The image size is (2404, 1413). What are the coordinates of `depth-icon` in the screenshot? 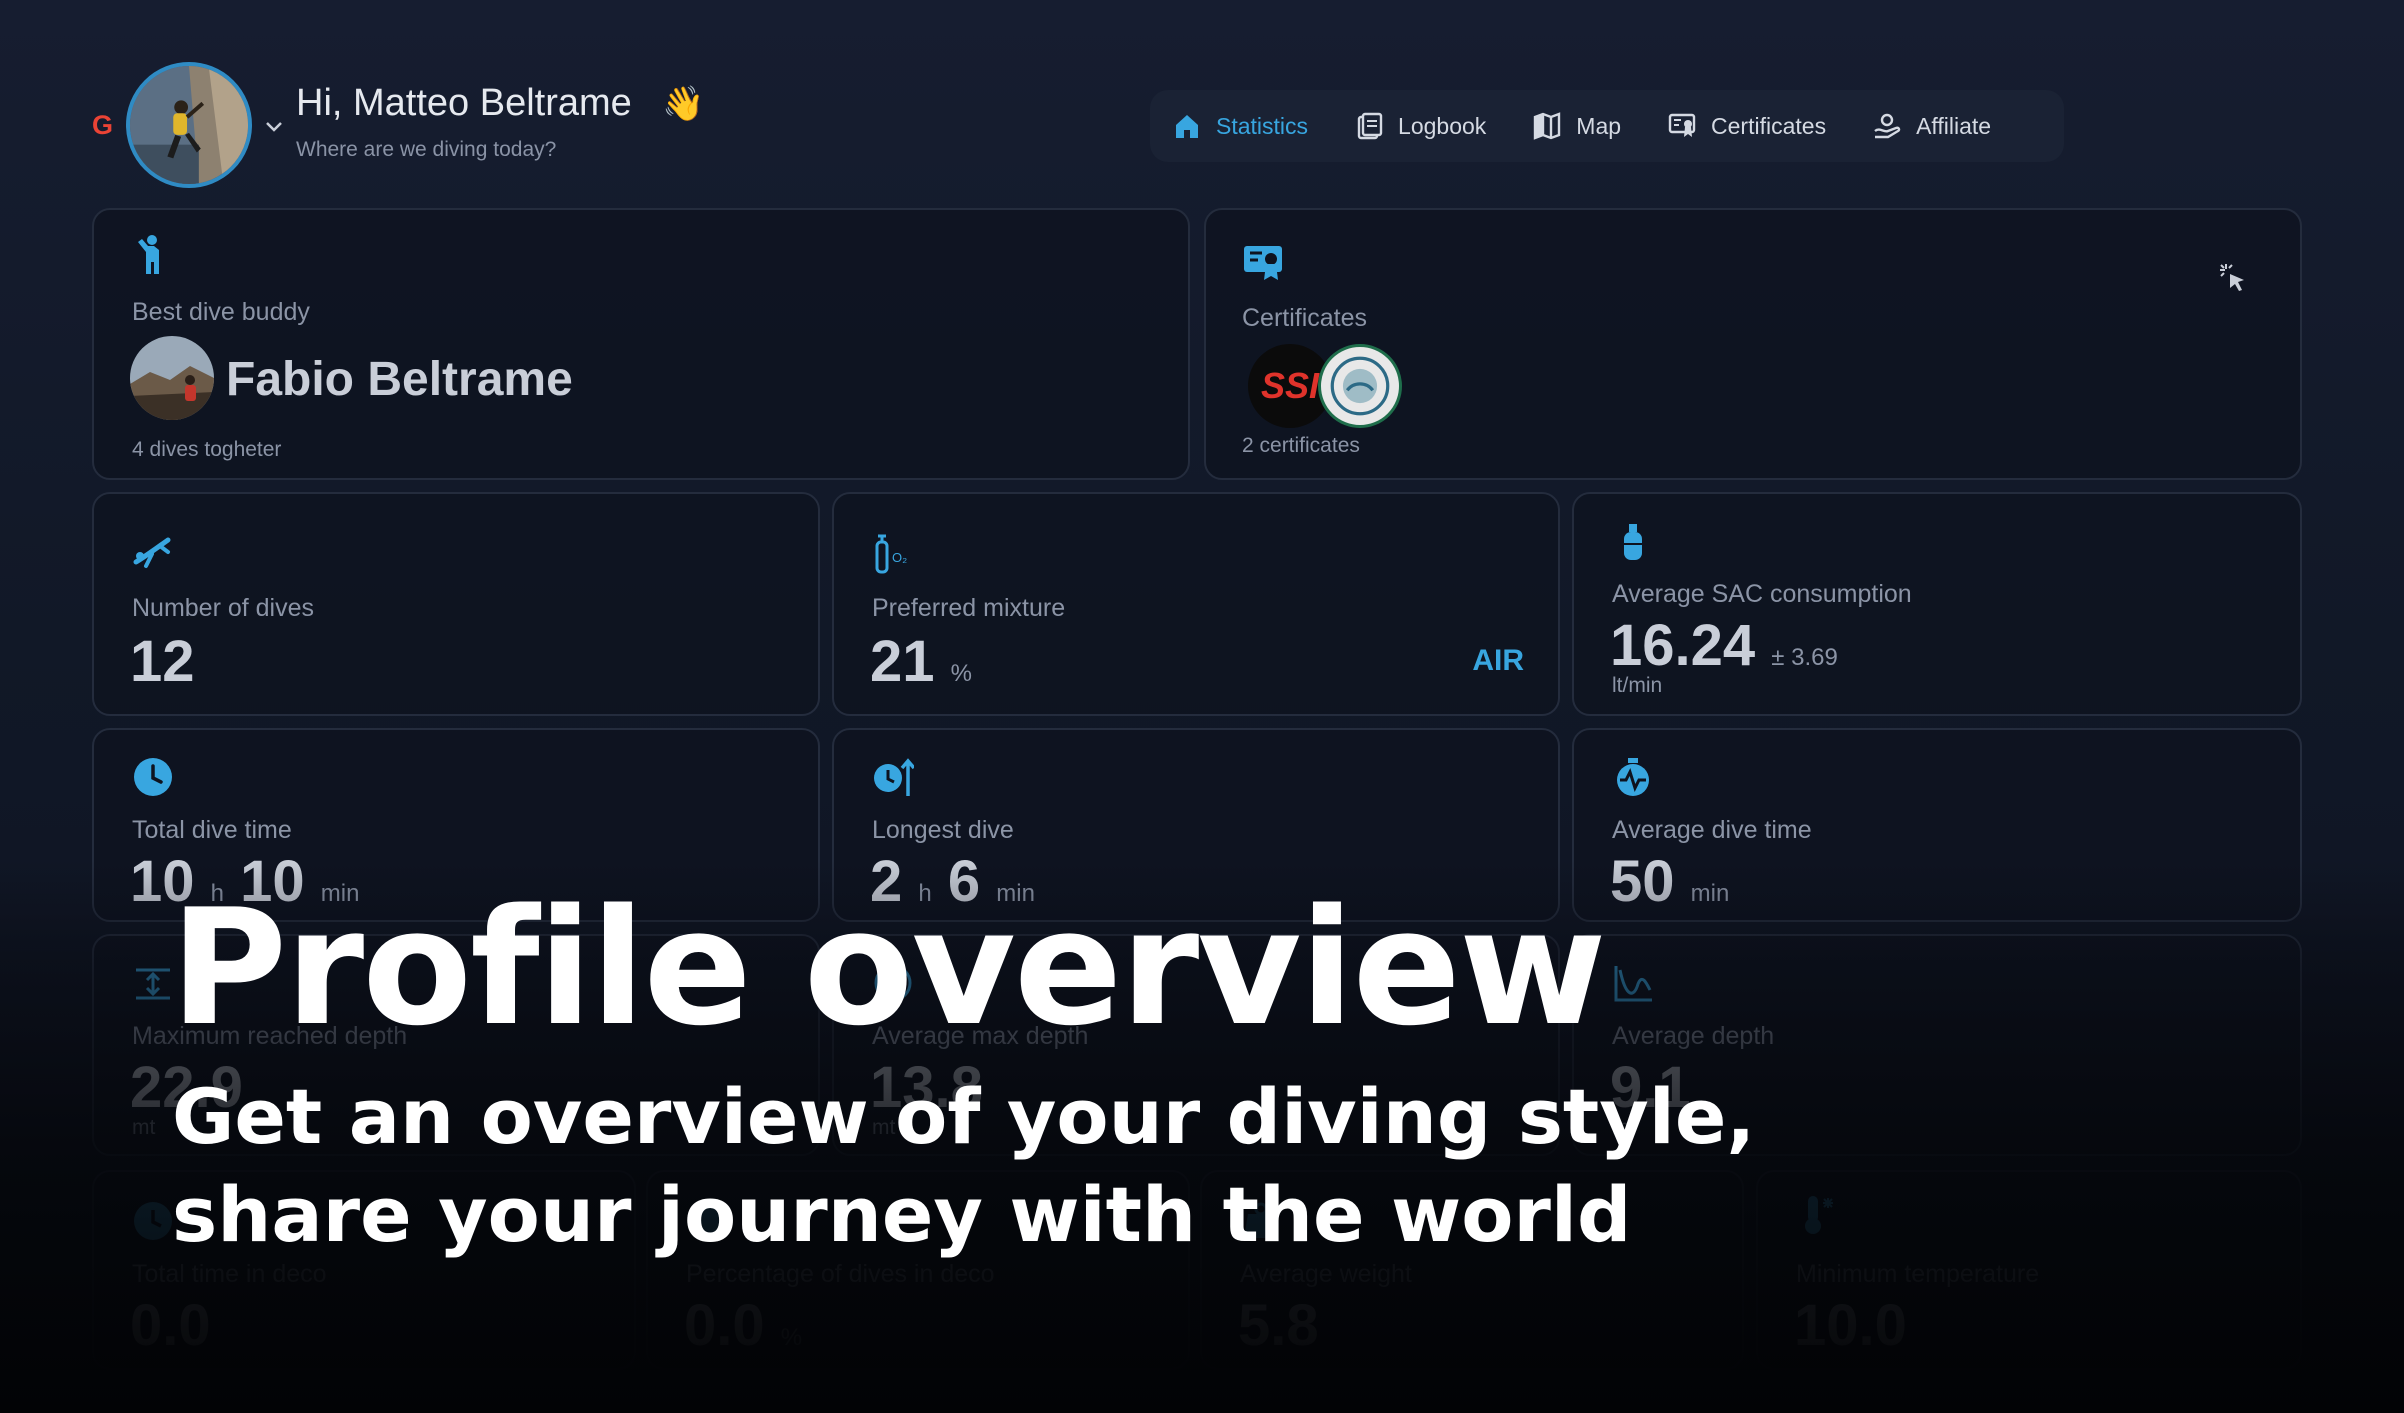 It's located at (153, 984).